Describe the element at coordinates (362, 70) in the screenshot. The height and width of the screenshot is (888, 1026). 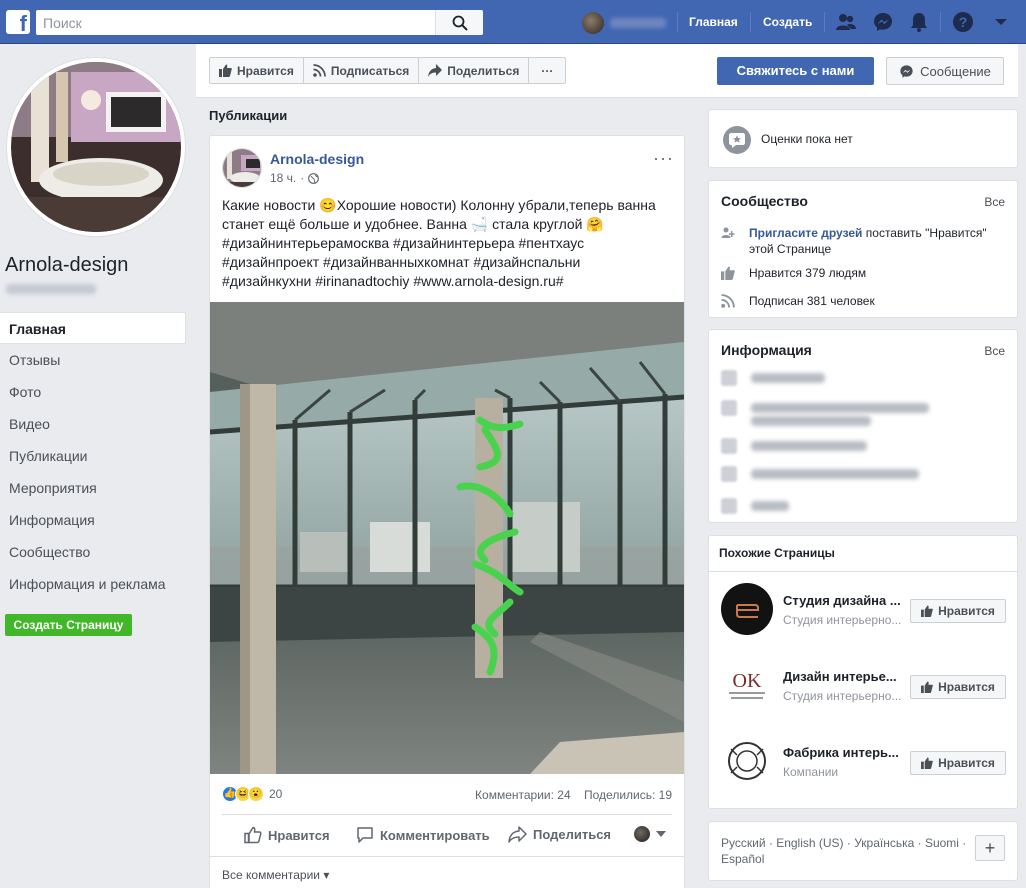
I see `follow-button: Подписаться` at that location.